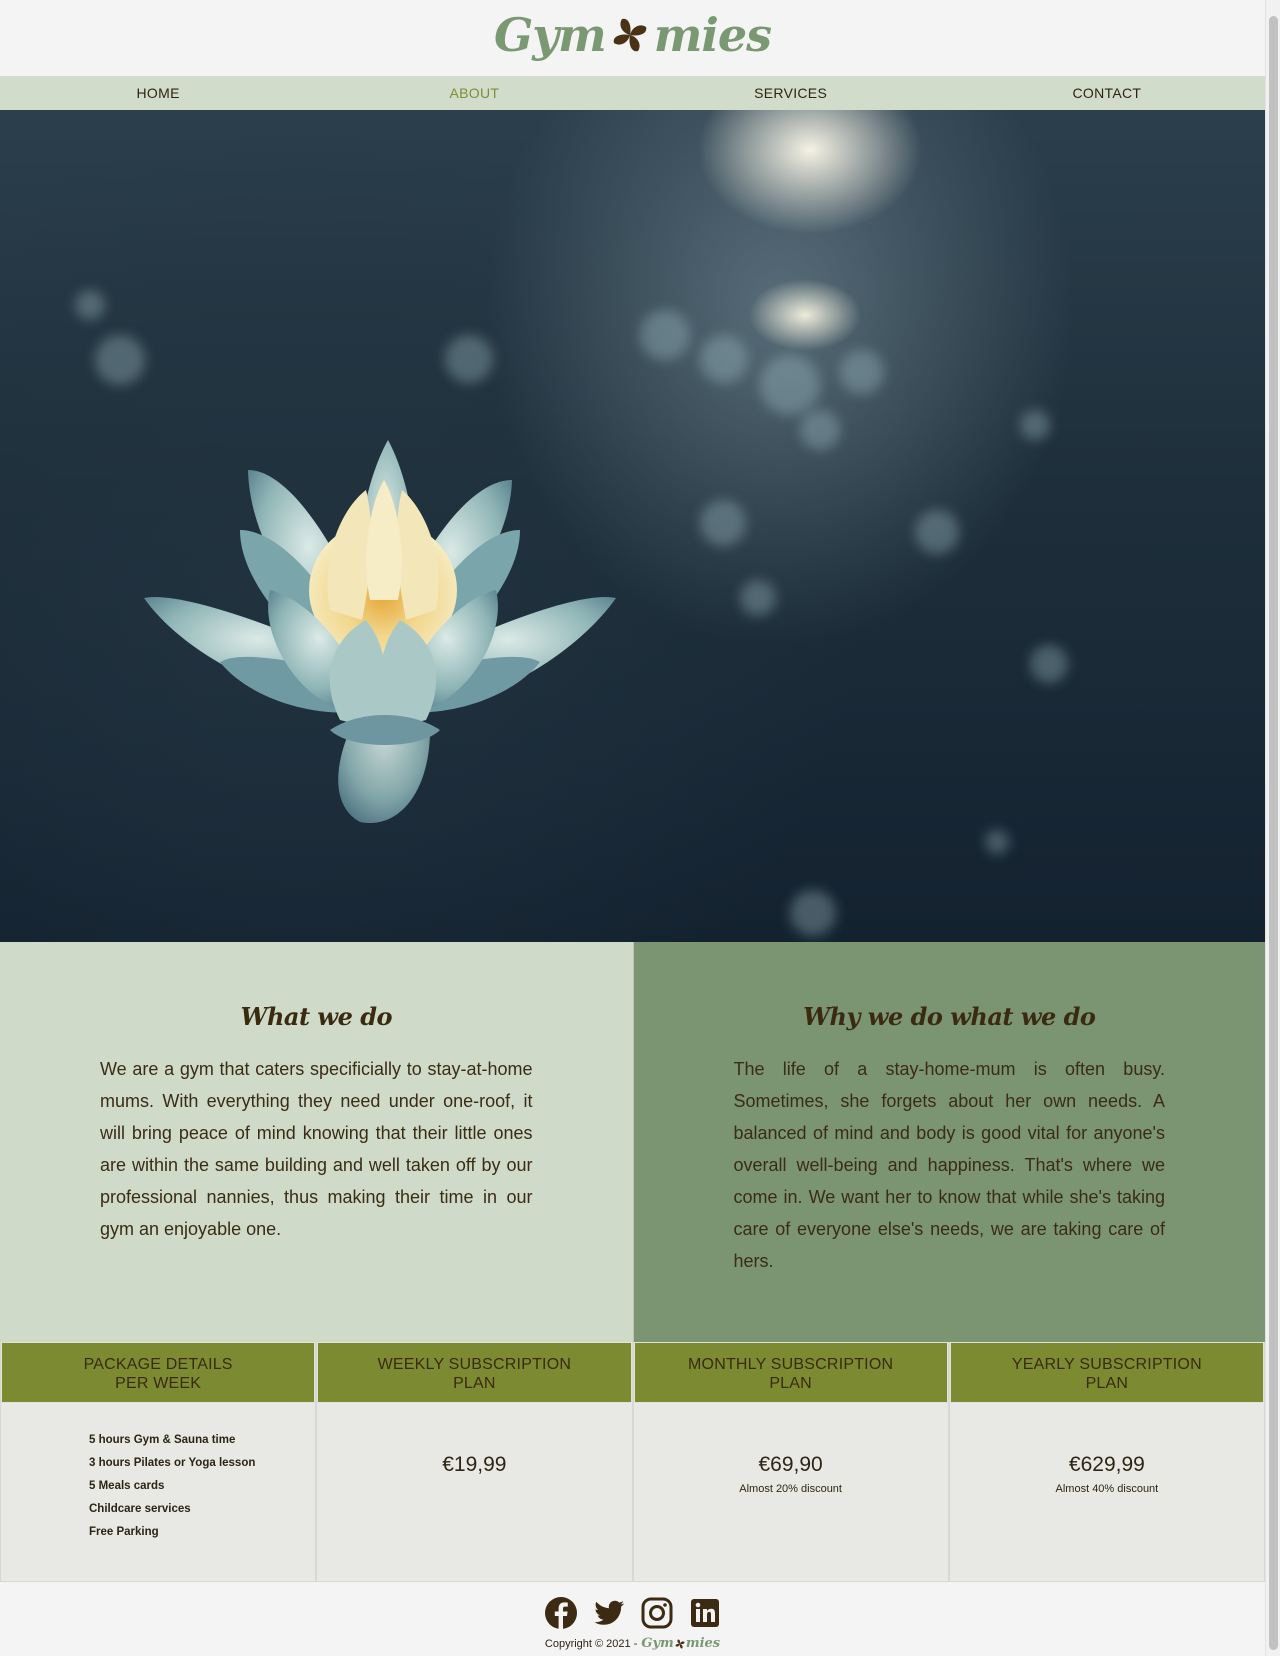  Describe the element at coordinates (591, 1643) in the screenshot. I see `copyright-text: Copyright © 2021 -` at that location.